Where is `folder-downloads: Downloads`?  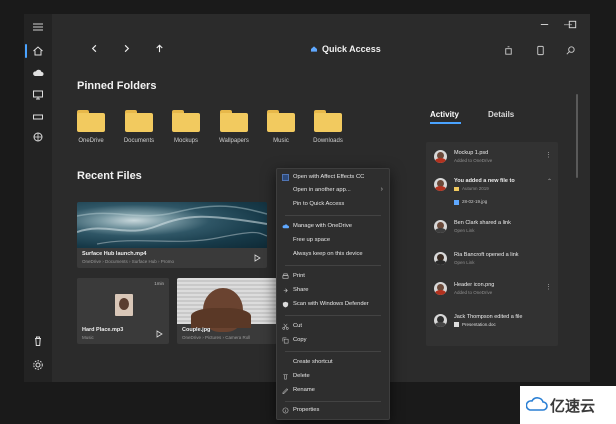 folder-downloads: Downloads is located at coordinates (328, 127).